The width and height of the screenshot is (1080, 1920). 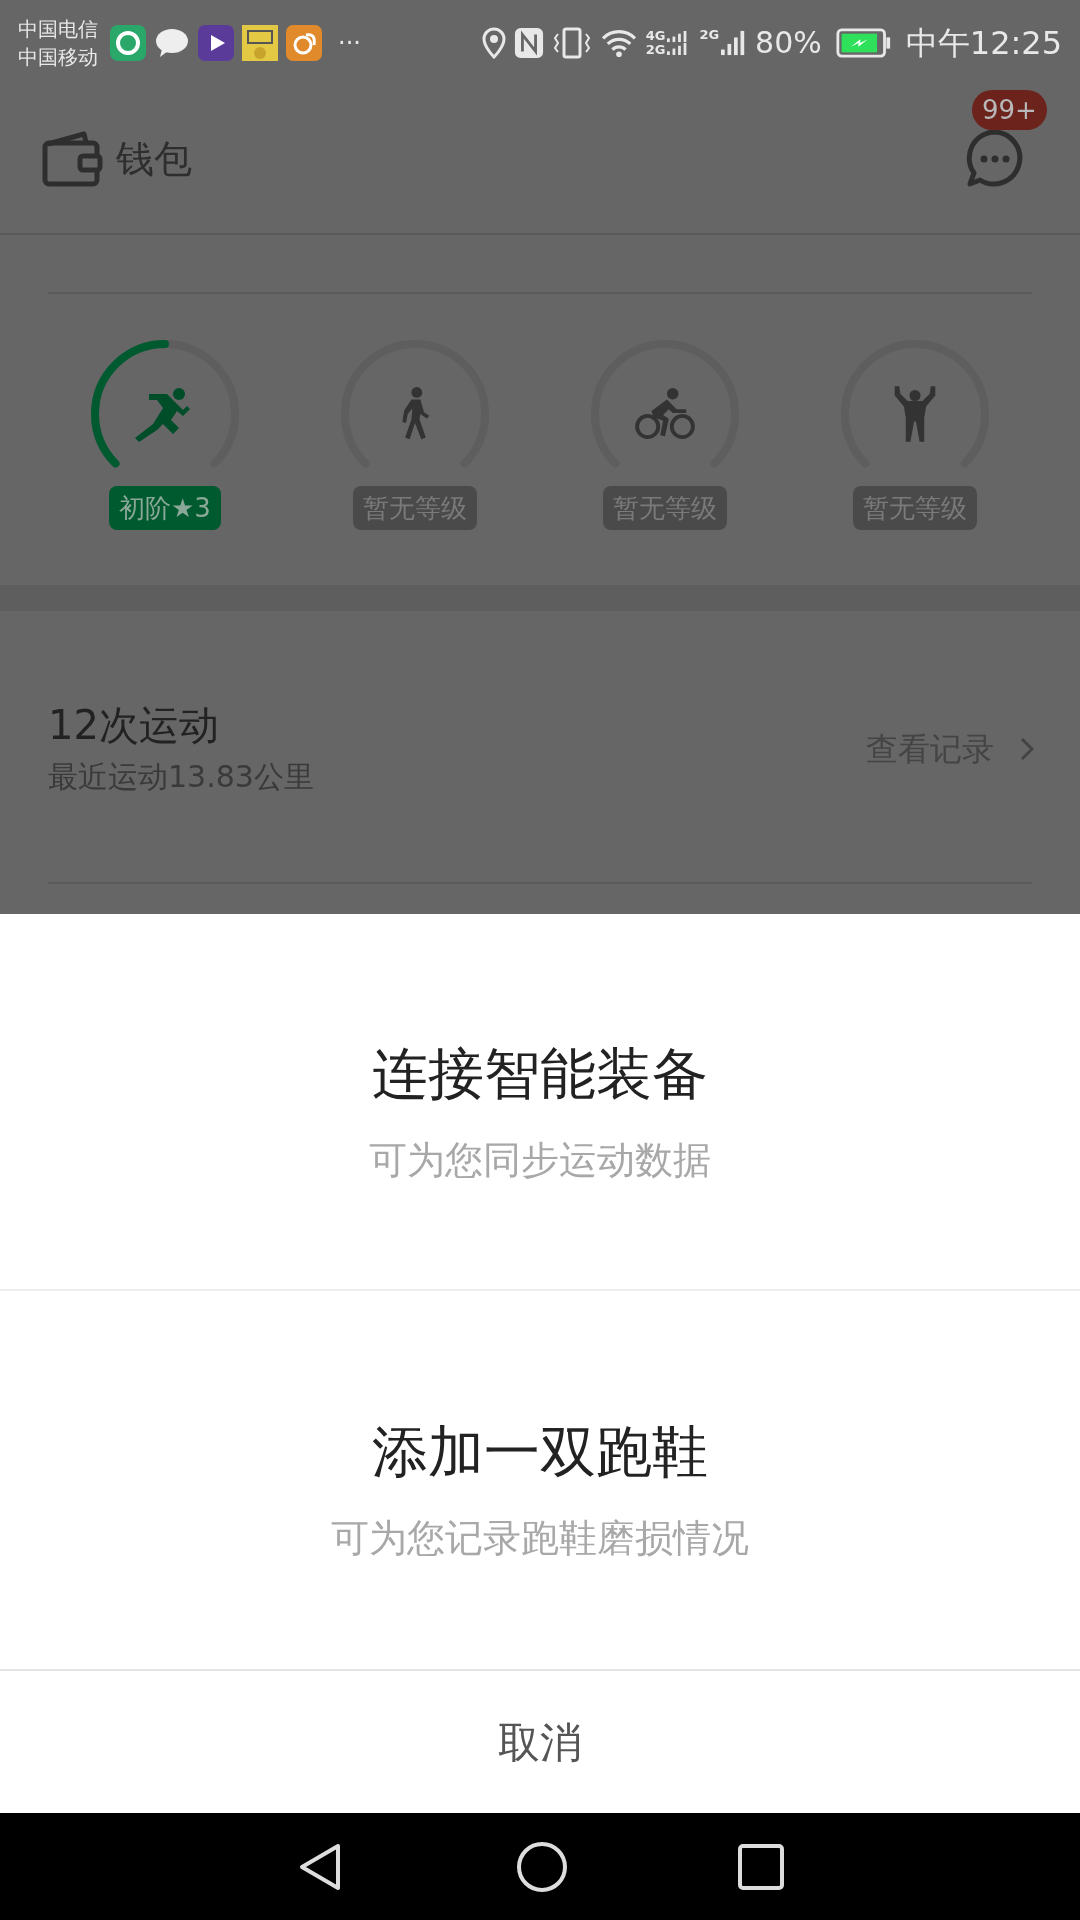 What do you see at coordinates (542, 1866) in the screenshot?
I see `home-icon` at bounding box center [542, 1866].